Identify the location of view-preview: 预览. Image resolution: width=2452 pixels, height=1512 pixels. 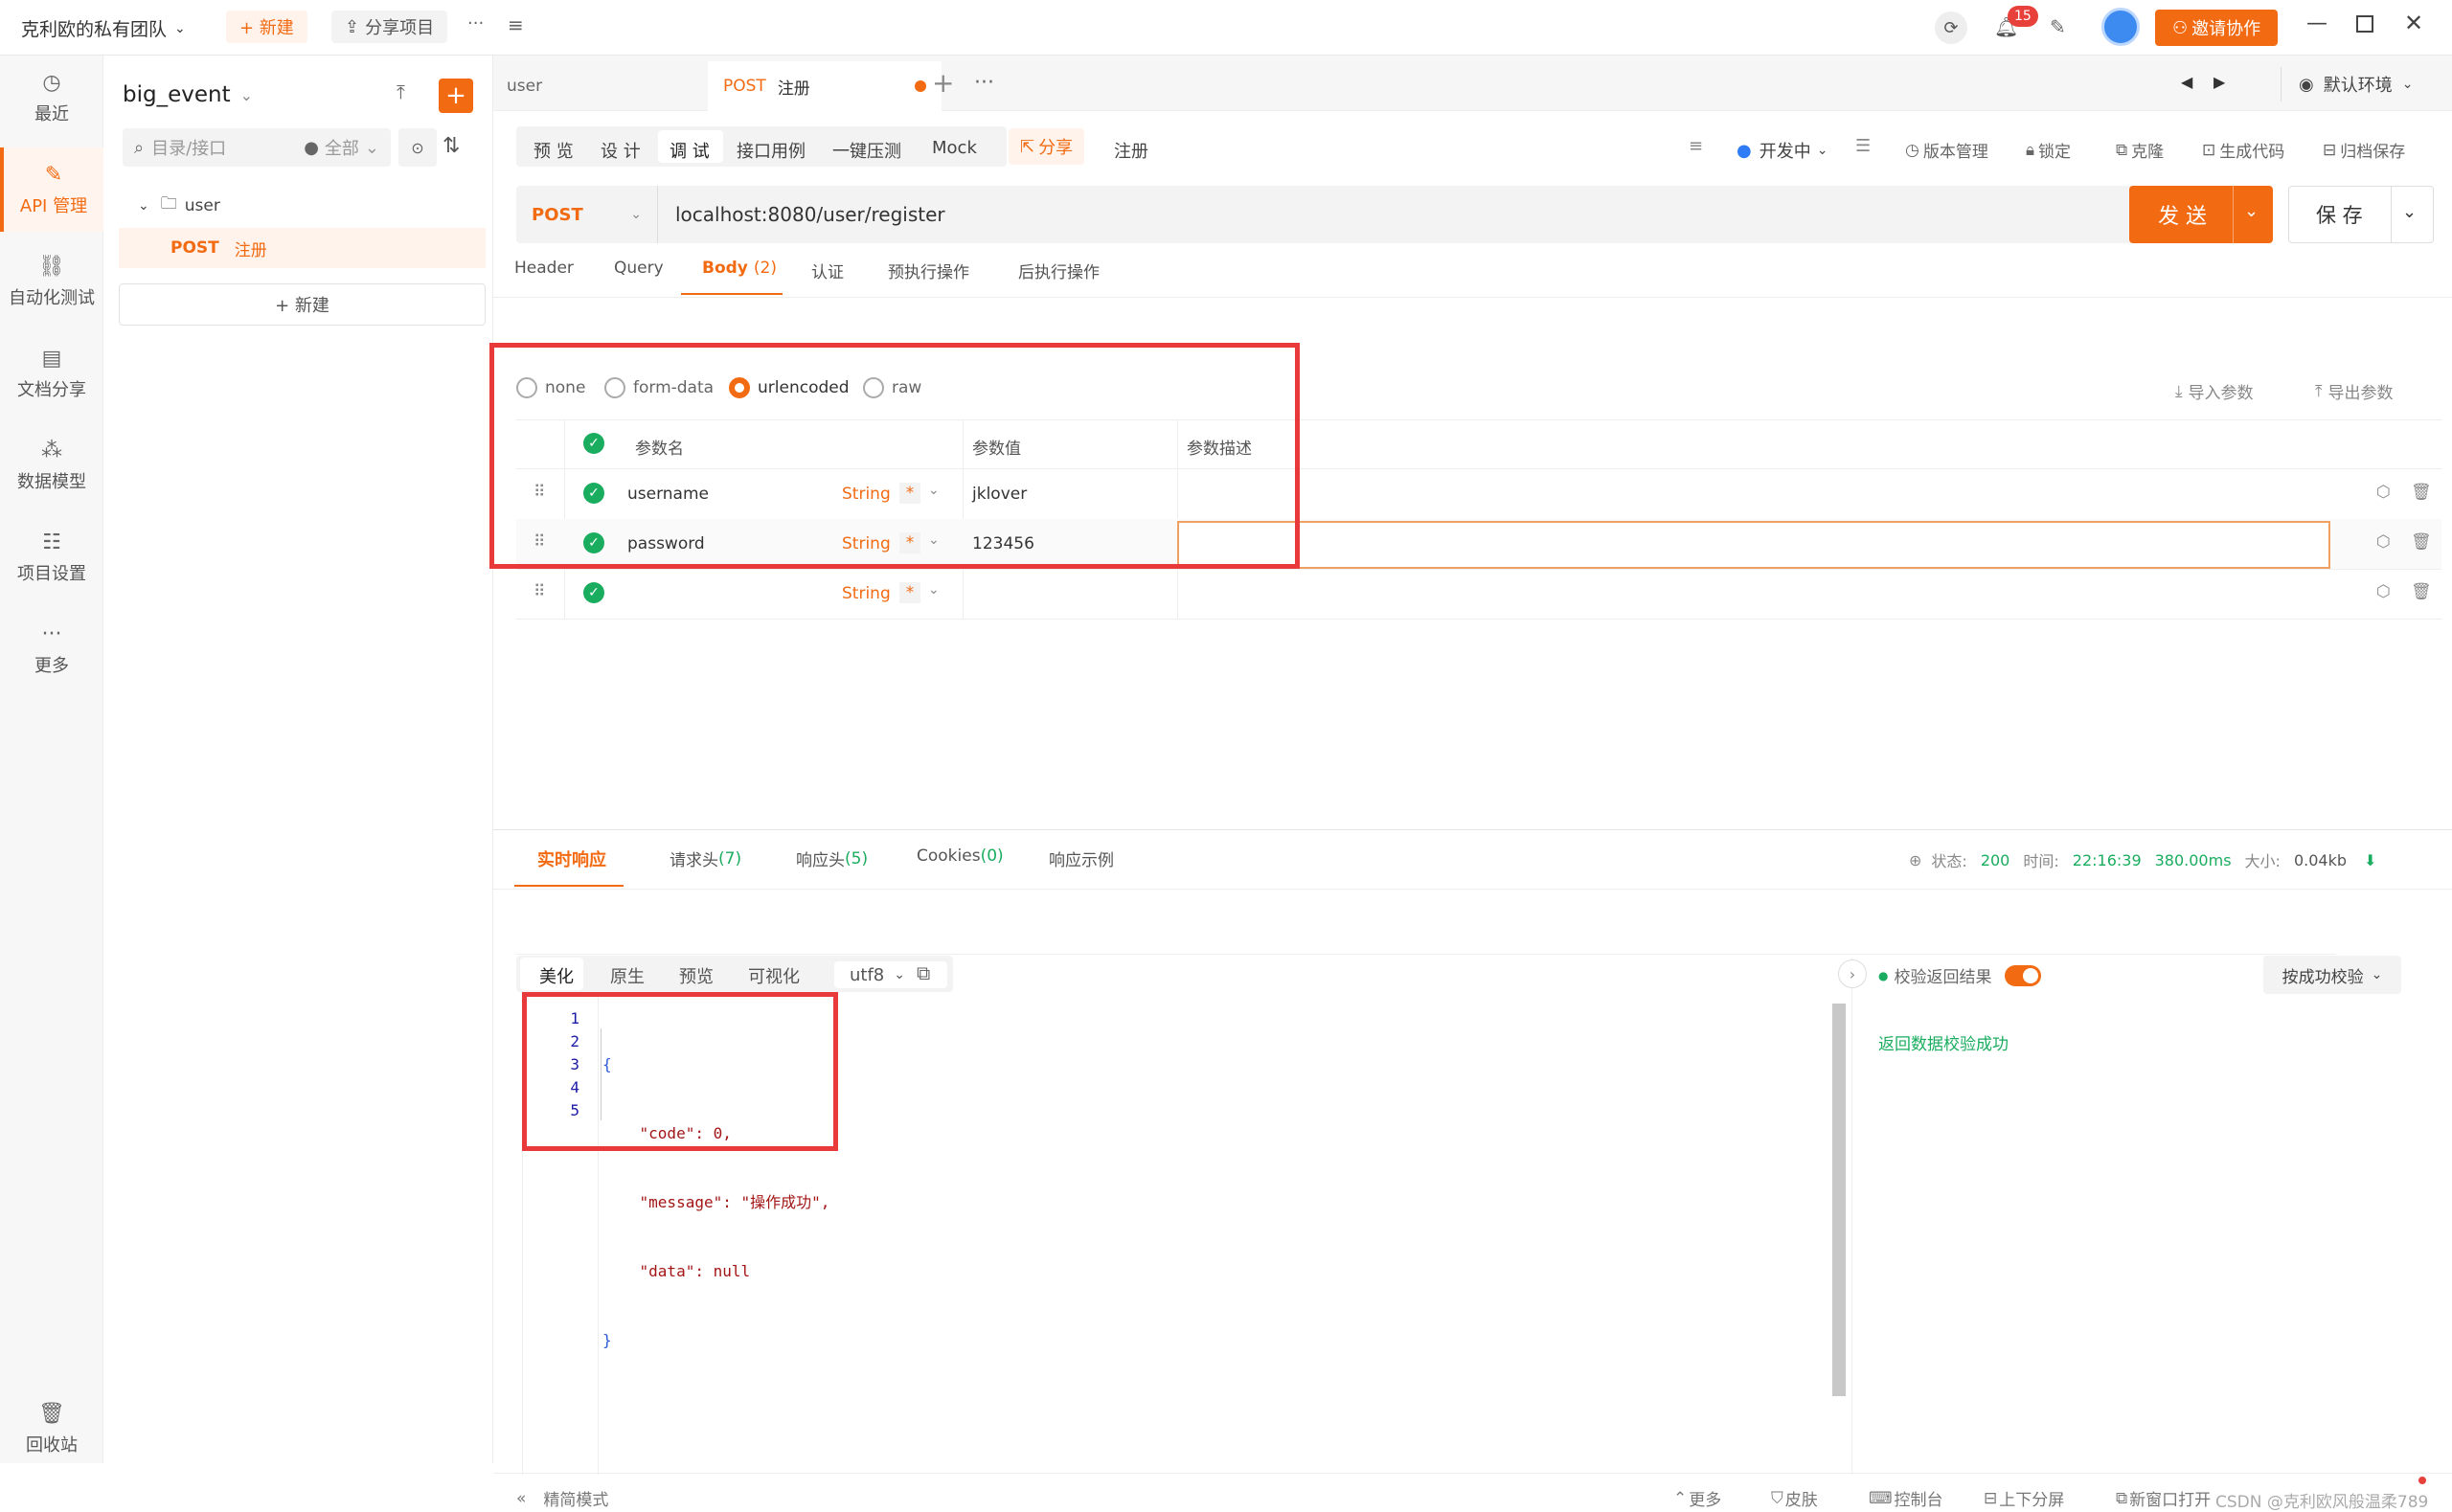
(696, 975).